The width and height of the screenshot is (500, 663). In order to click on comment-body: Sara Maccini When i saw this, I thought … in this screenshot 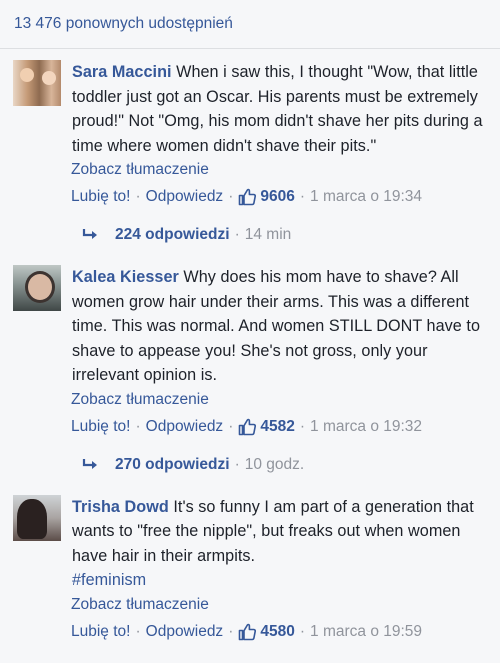, I will do `click(282, 109)`.